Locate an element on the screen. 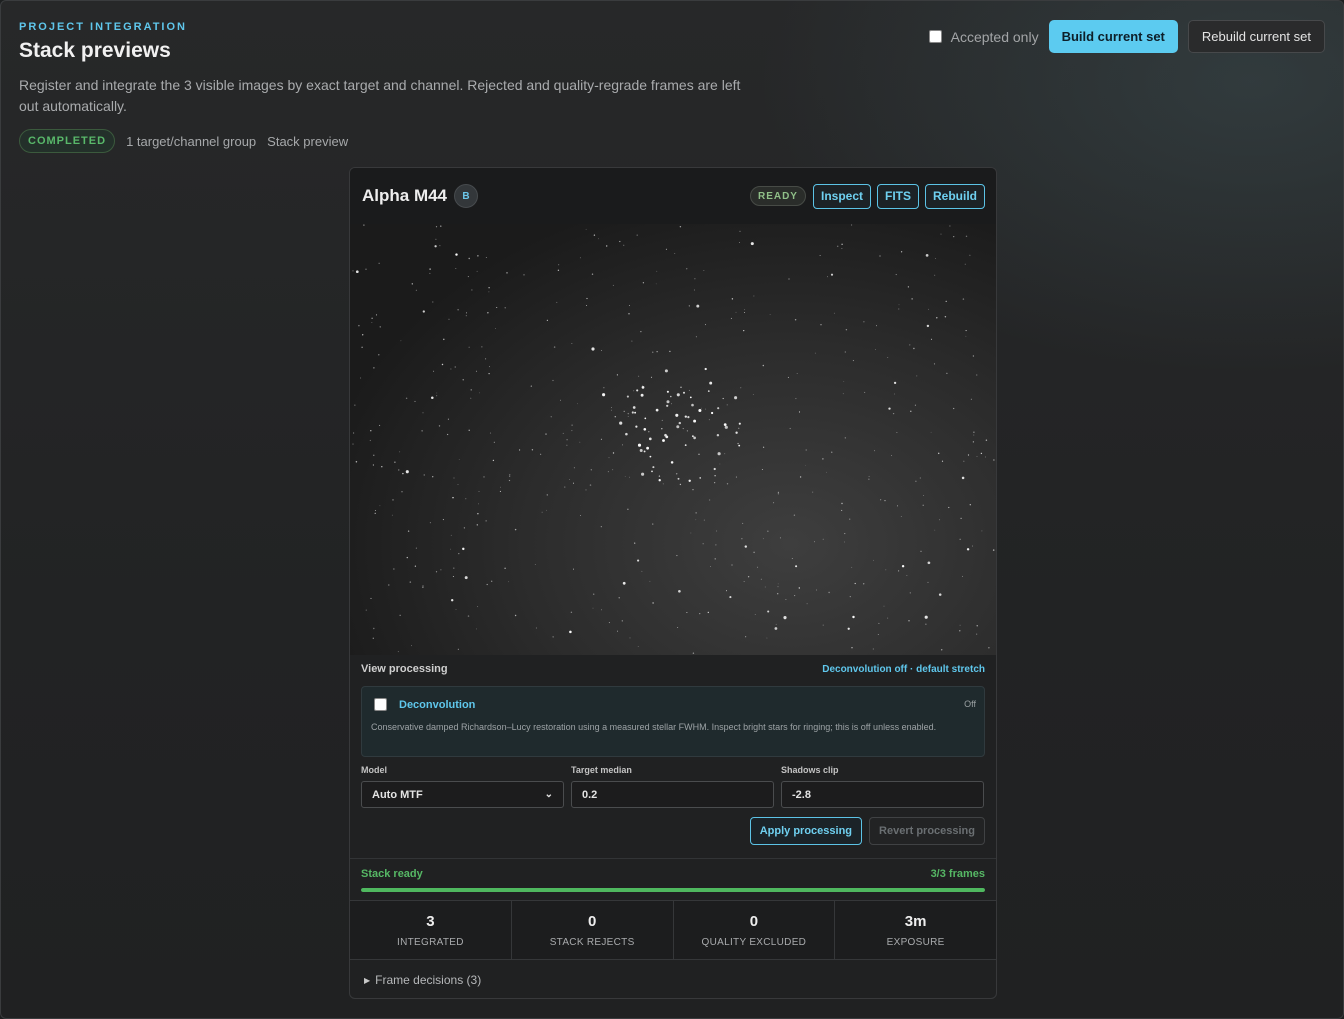 This screenshot has height=1019, width=1344. frame-decisions-toggle: ▶ Frame decisions (3) is located at coordinates (422, 980).